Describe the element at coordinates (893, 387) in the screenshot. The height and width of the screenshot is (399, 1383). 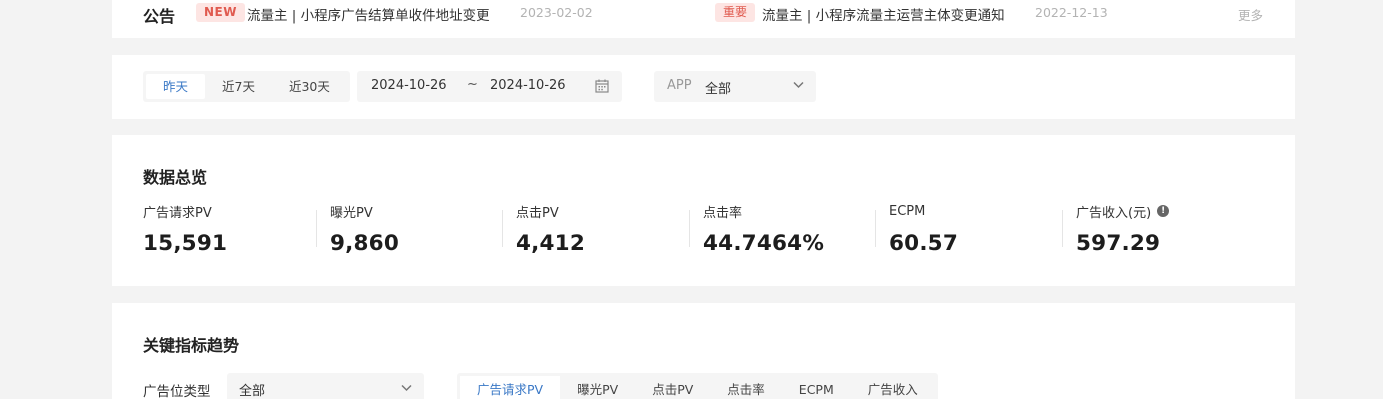
I see `tab-ad-revenue: 广告收入` at that location.